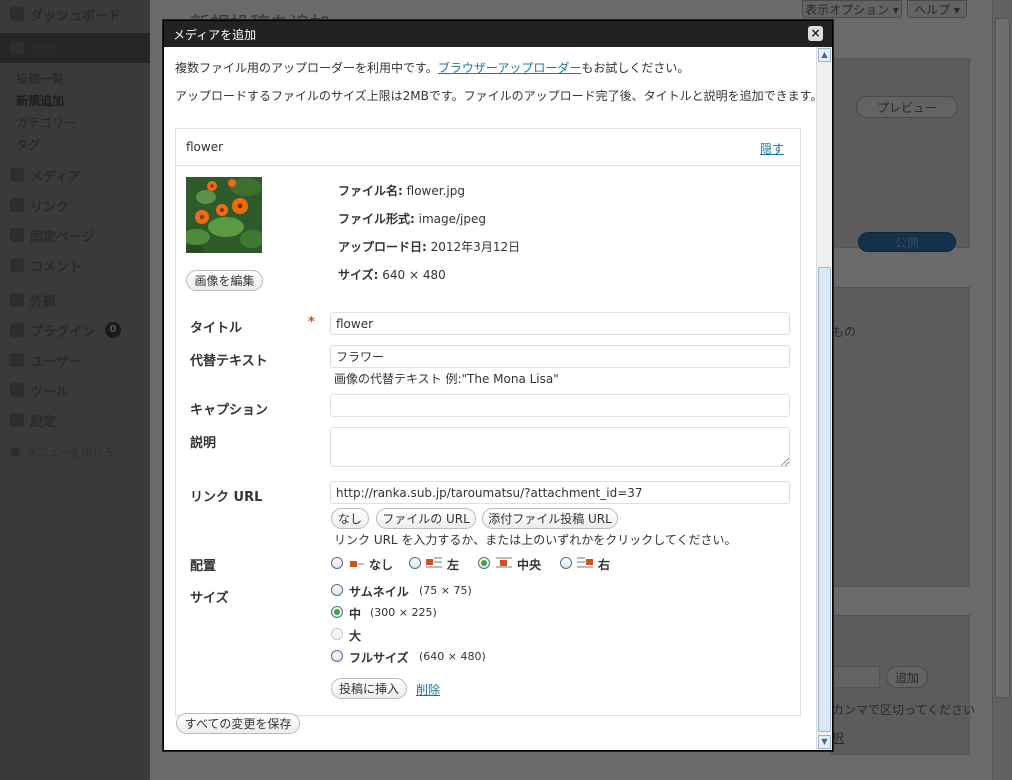  I want to click on scroll-down-icon: ▼, so click(824, 742).